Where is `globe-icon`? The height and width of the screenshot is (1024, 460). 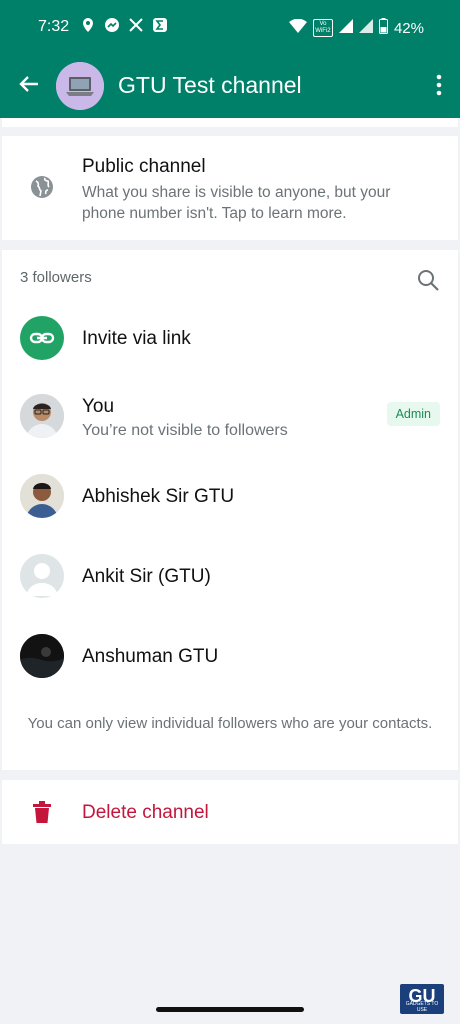
globe-icon is located at coordinates (42, 187).